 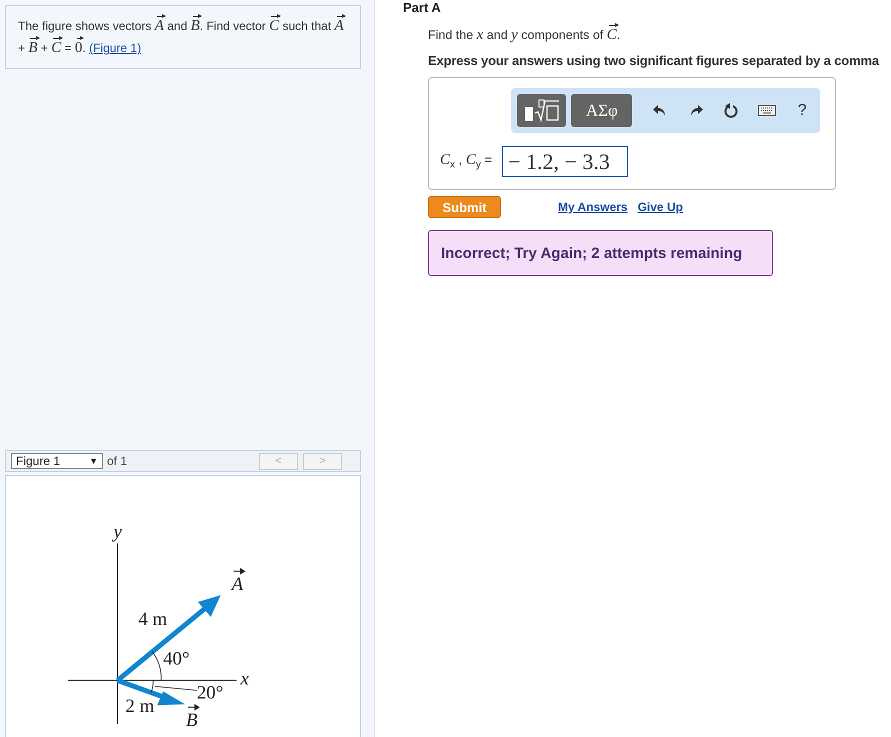 What do you see at coordinates (118, 532) in the screenshot?
I see `axis-label: y` at bounding box center [118, 532].